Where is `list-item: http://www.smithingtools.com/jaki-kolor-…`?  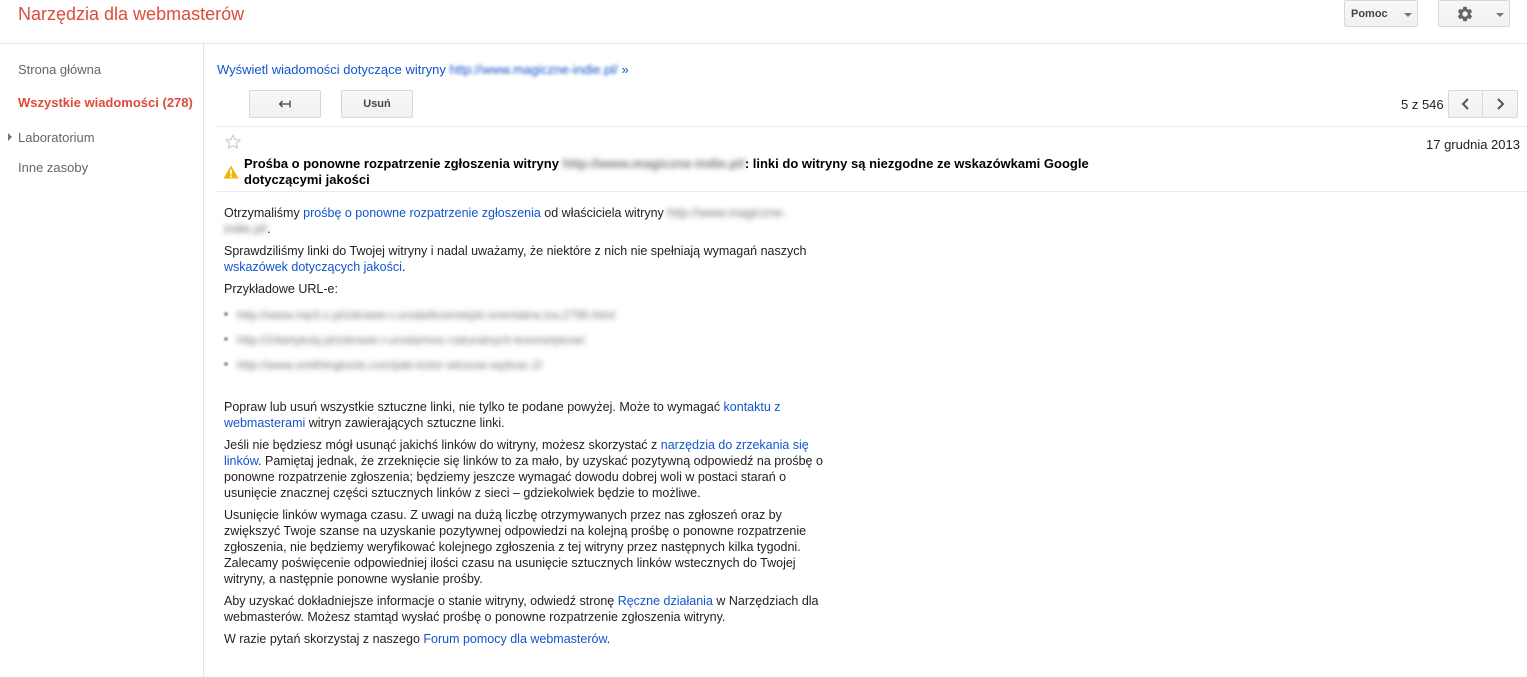
list-item: http://www.smithingtools.com/jaki-kolor-… is located at coordinates (526, 369).